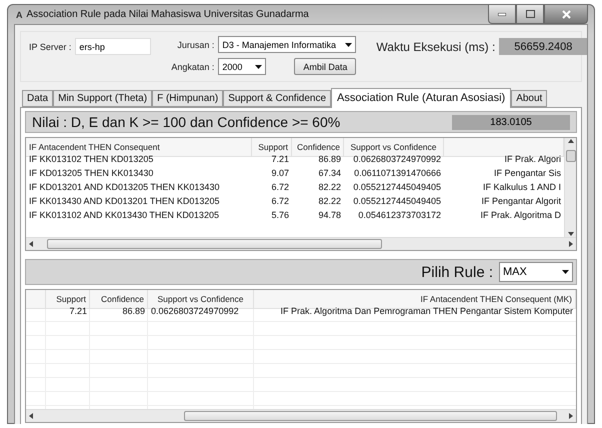 The width and height of the screenshot is (602, 428). Describe the element at coordinates (532, 159) in the screenshot. I see `table-cell-text: IF Prak. Algori` at that location.